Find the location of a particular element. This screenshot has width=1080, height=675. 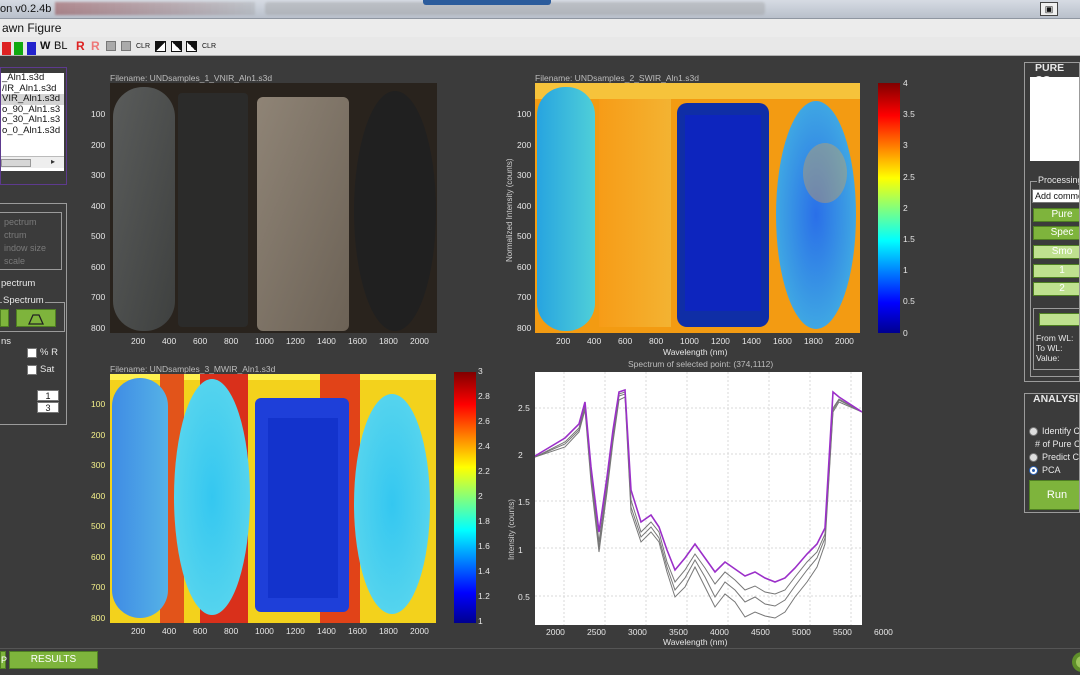

swir-y-axis-label: Normalized Intensity (counts) is located at coordinates (509, 210).